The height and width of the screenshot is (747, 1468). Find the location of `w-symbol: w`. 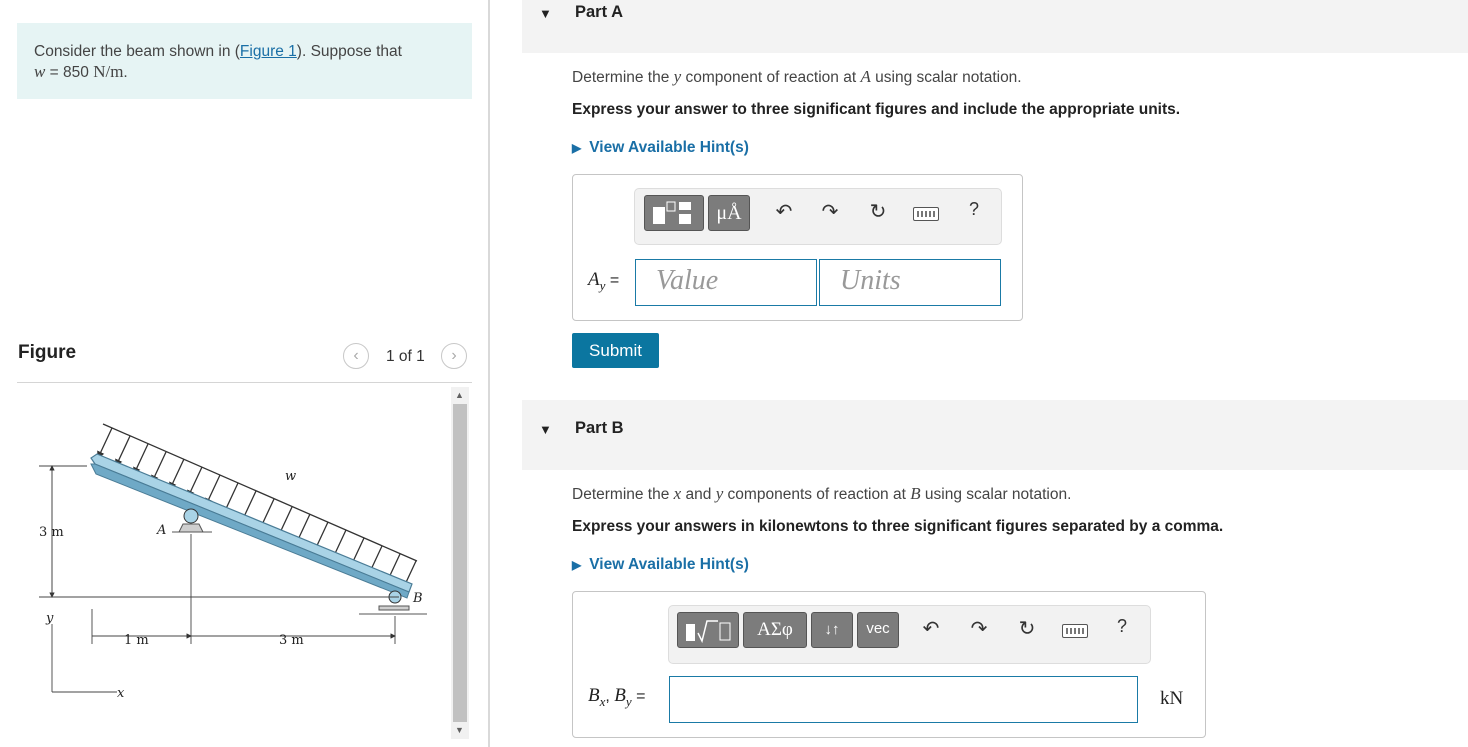

w-symbol: w is located at coordinates (40, 71).